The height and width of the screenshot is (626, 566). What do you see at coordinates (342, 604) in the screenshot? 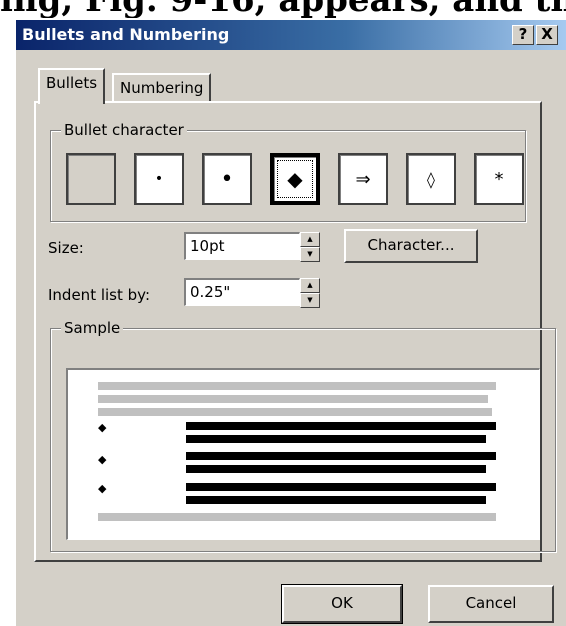
I see `ok-button: OK` at bounding box center [342, 604].